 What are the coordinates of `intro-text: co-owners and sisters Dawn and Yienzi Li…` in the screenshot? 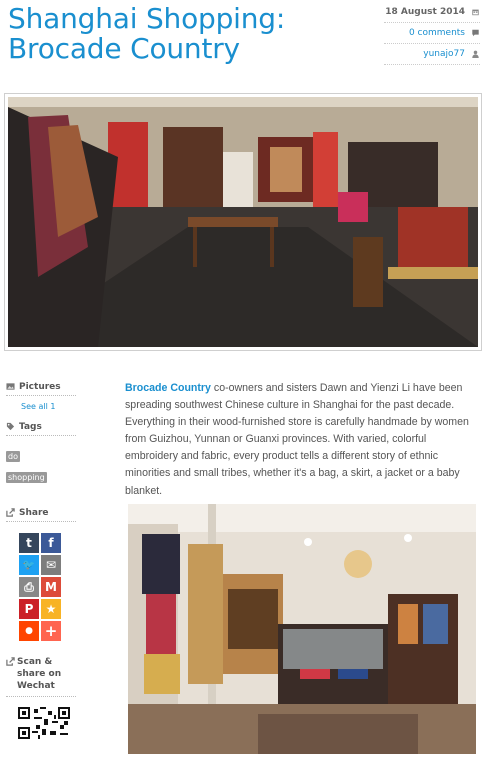 It's located at (297, 439).